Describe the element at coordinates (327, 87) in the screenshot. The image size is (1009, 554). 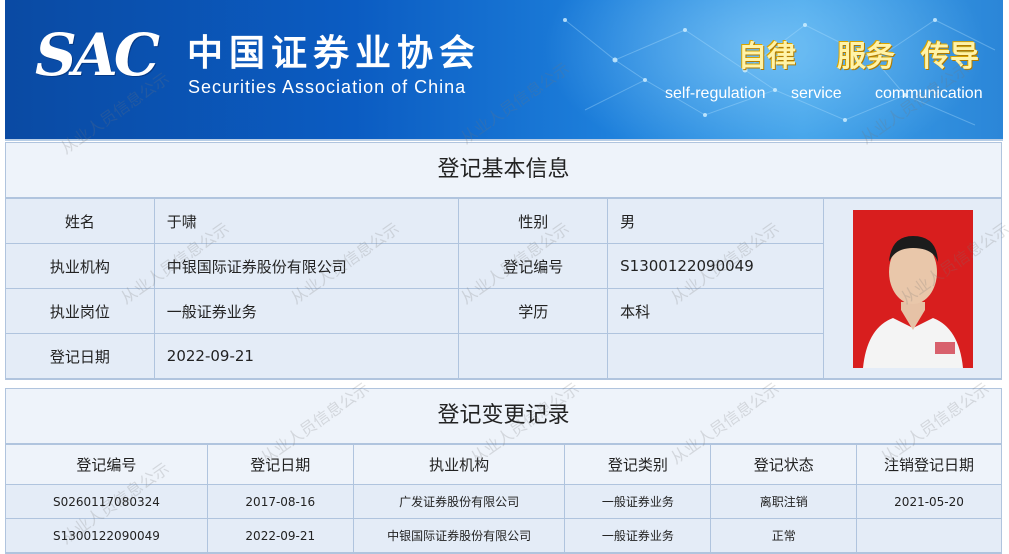
I see `org-name-en: Securities Association of China` at that location.